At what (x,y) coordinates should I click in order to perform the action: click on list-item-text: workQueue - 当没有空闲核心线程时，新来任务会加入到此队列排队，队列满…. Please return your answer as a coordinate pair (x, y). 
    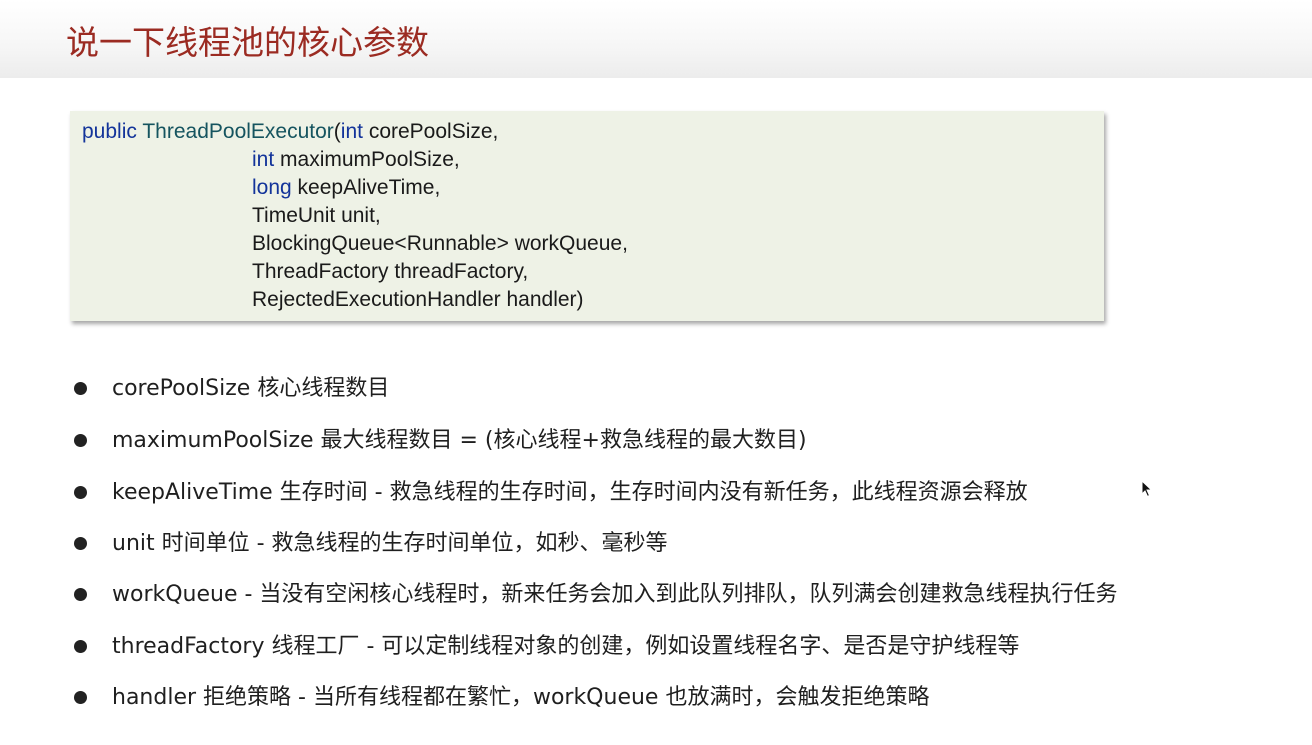
    Looking at the image, I should click on (615, 594).